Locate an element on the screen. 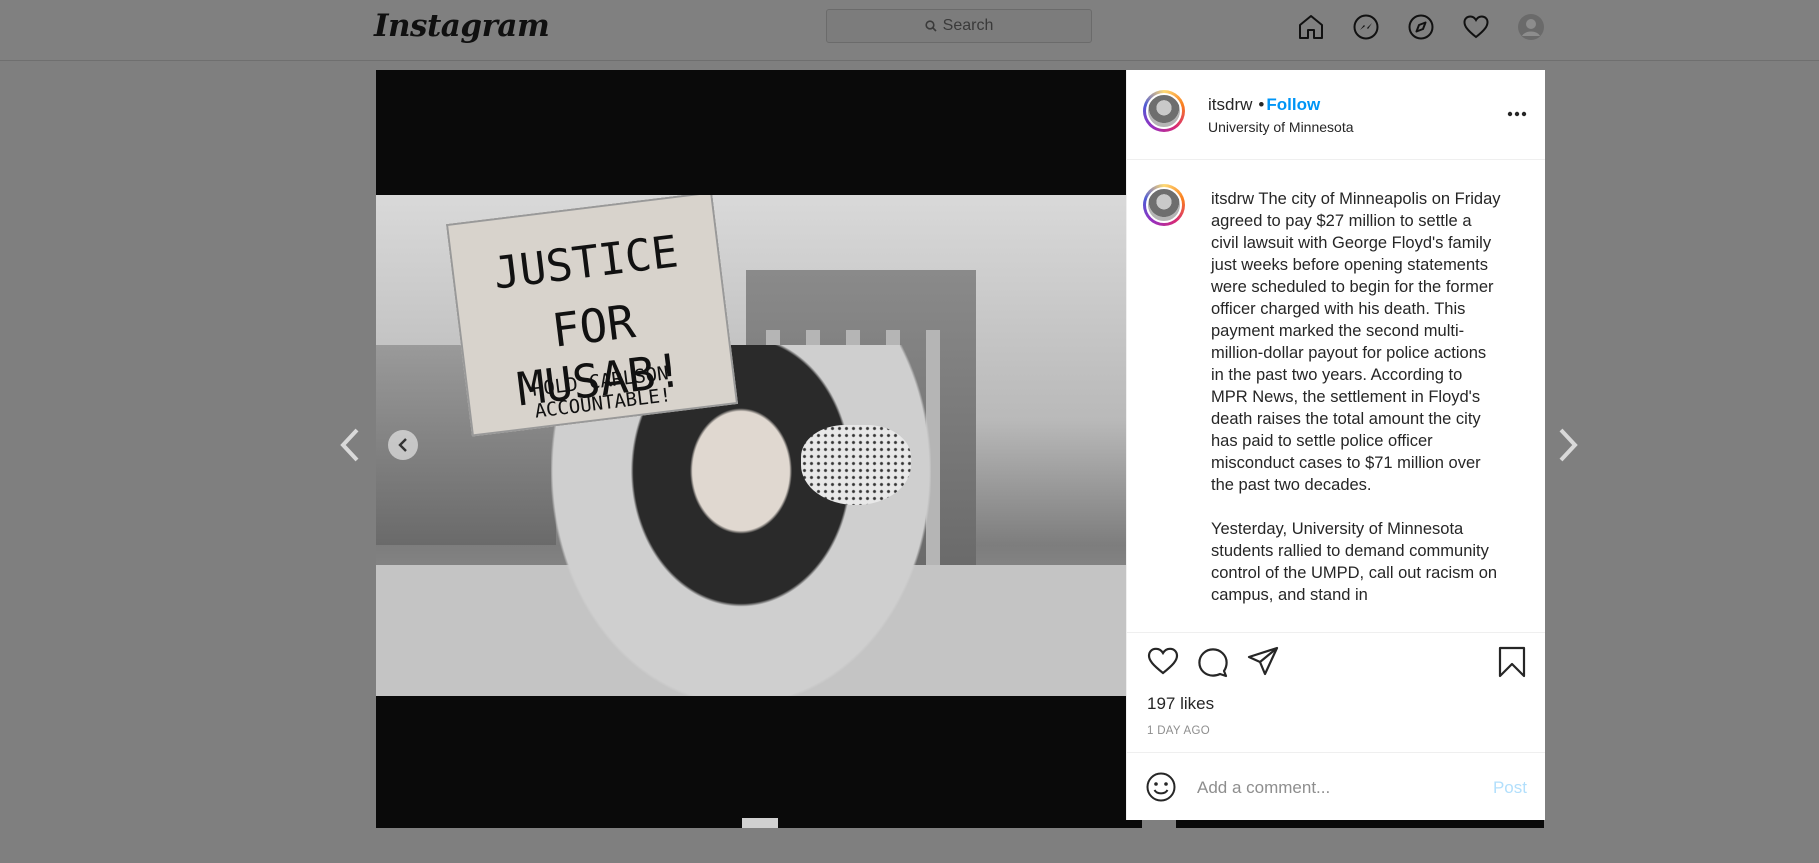 The image size is (1819, 863). top-navigation: Instagram Search is located at coordinates (909, 30).